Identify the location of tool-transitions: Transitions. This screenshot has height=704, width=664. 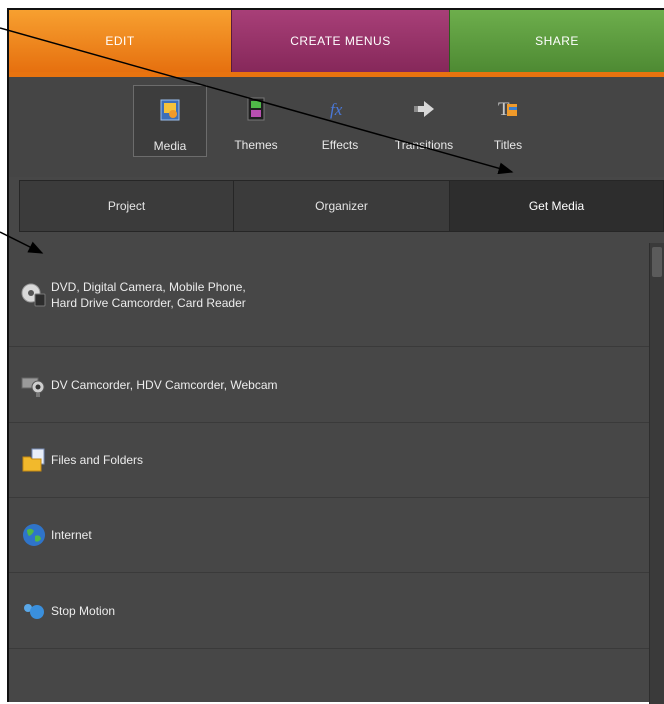
(424, 121).